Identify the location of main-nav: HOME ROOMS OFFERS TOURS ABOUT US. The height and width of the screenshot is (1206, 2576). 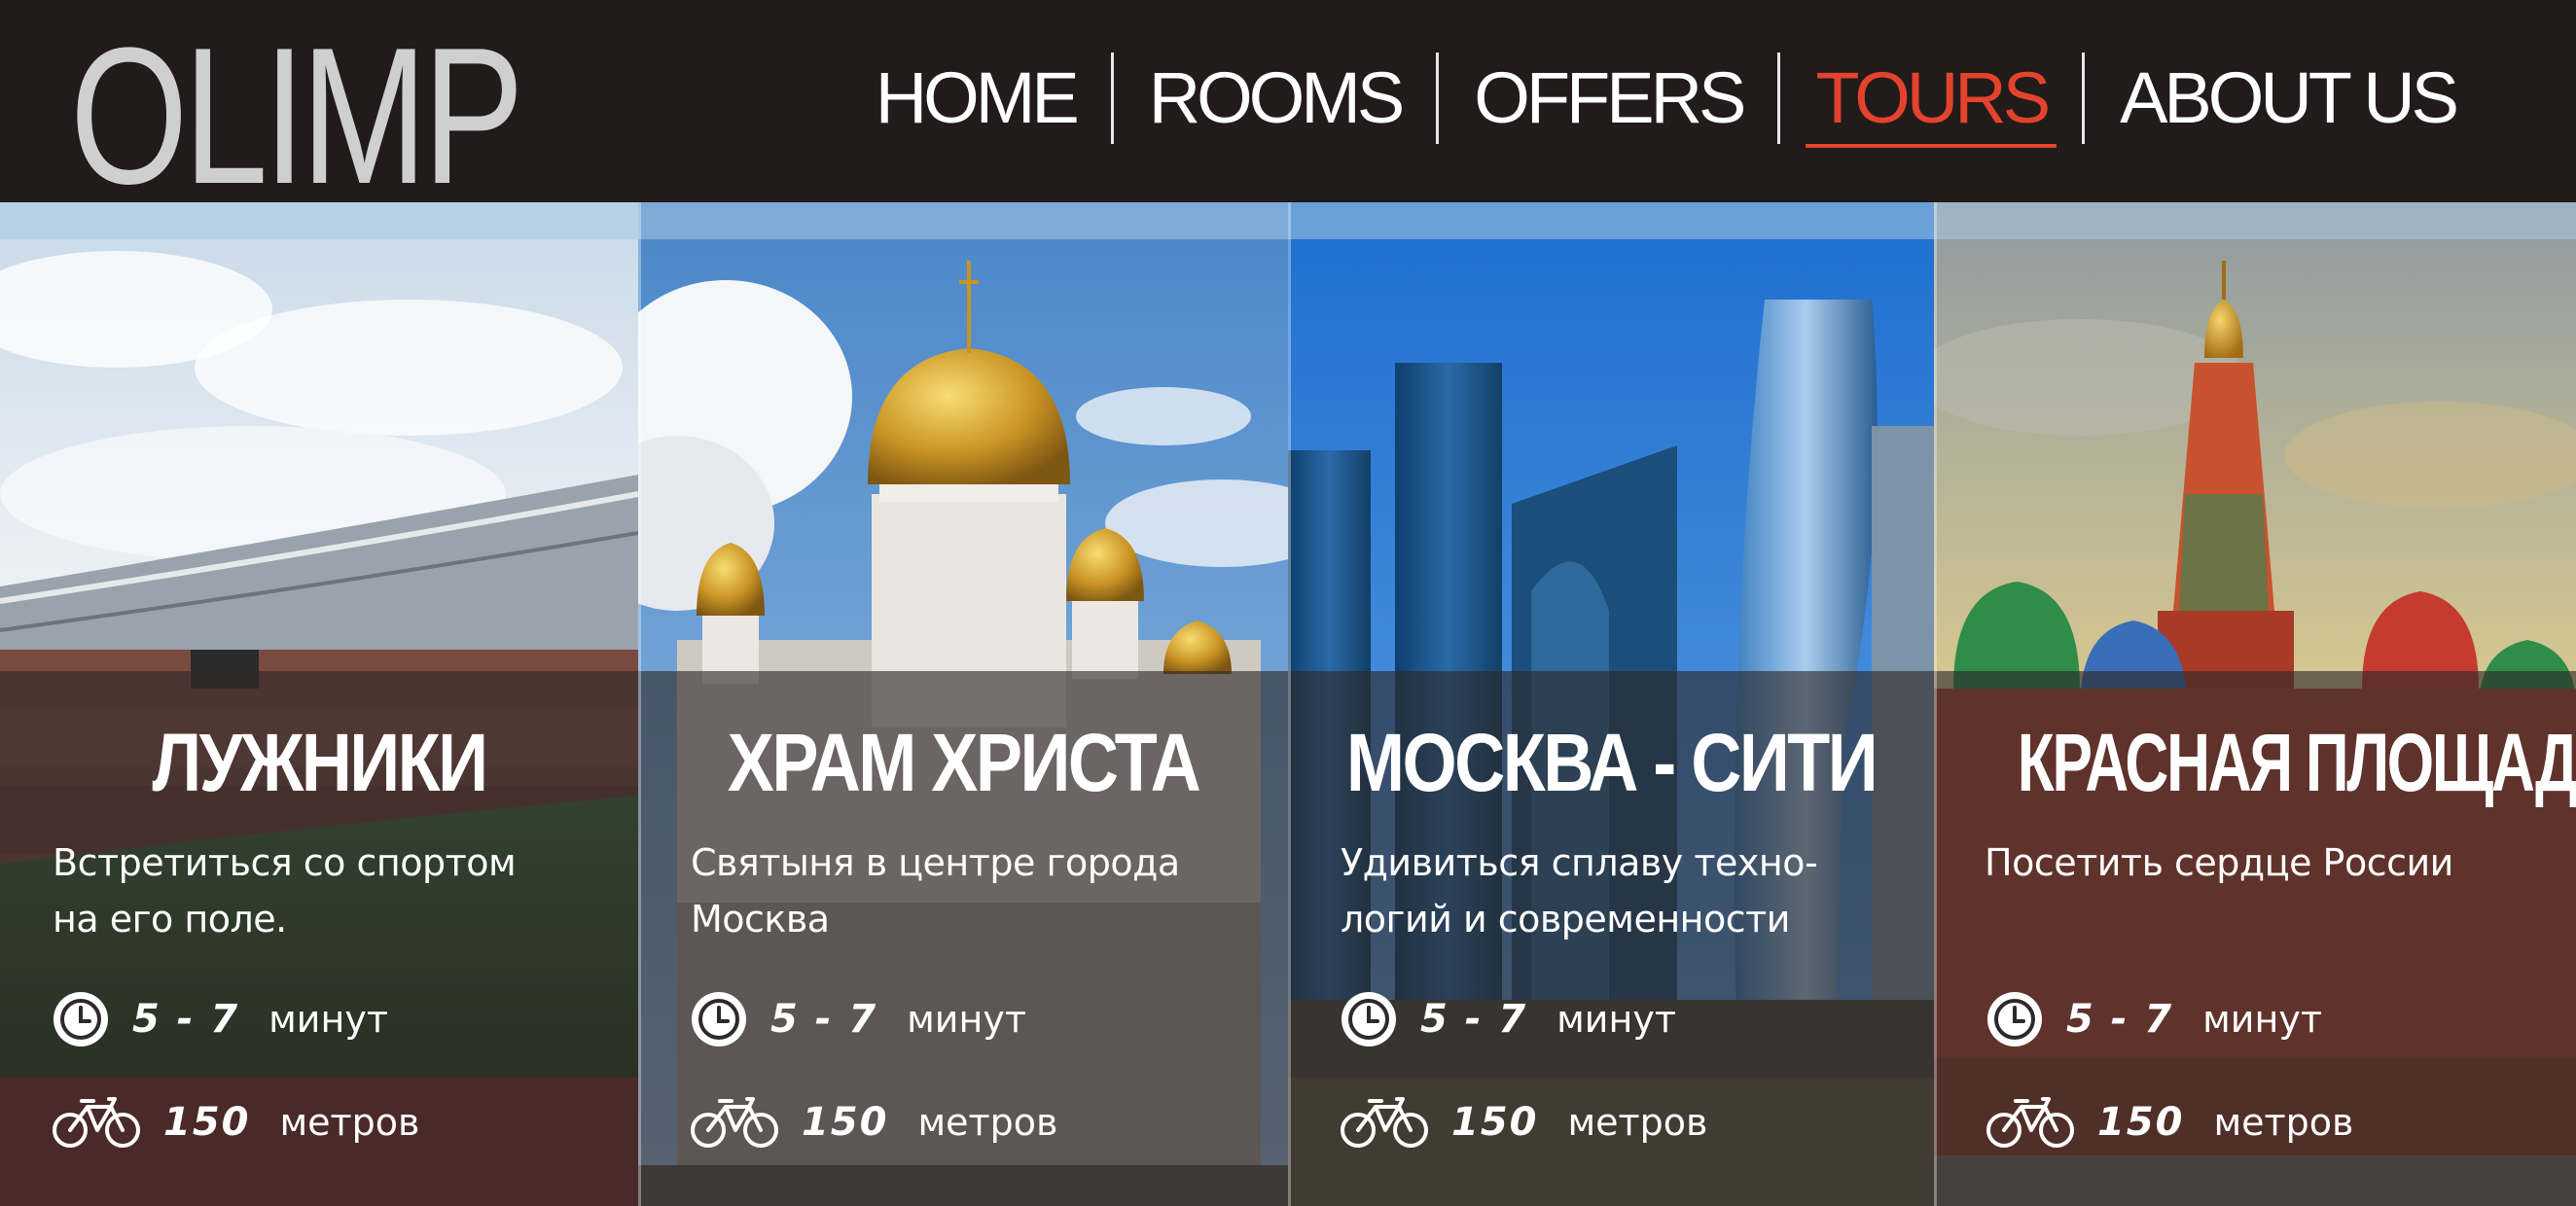
(1665, 99).